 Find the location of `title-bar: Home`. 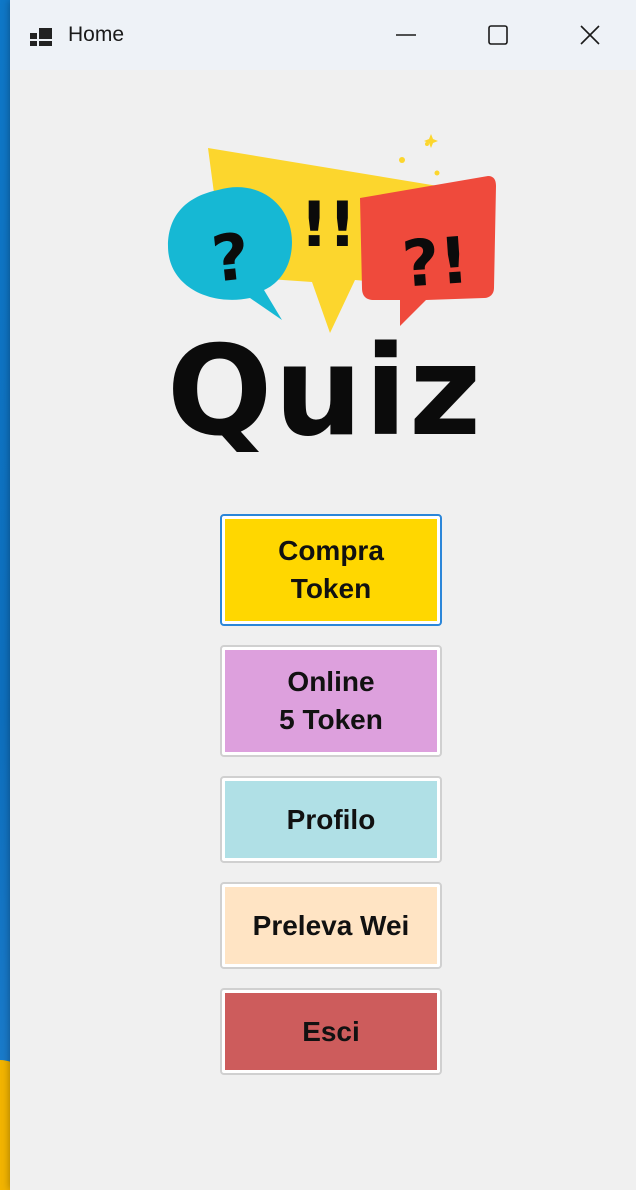

title-bar: Home is located at coordinates (323, 35).